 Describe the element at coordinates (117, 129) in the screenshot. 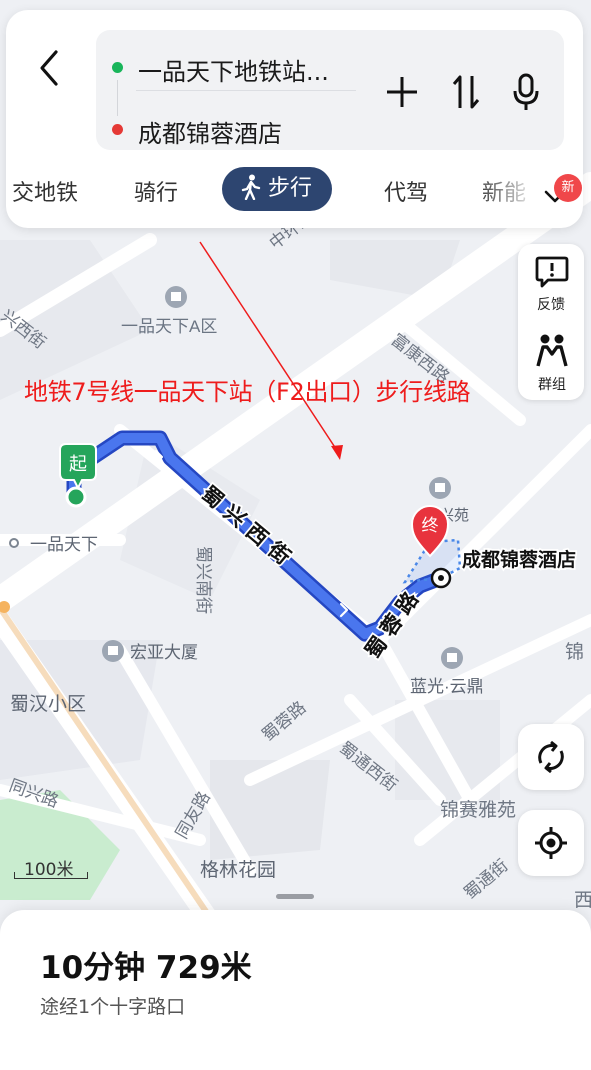

I see `destination-dot` at that location.